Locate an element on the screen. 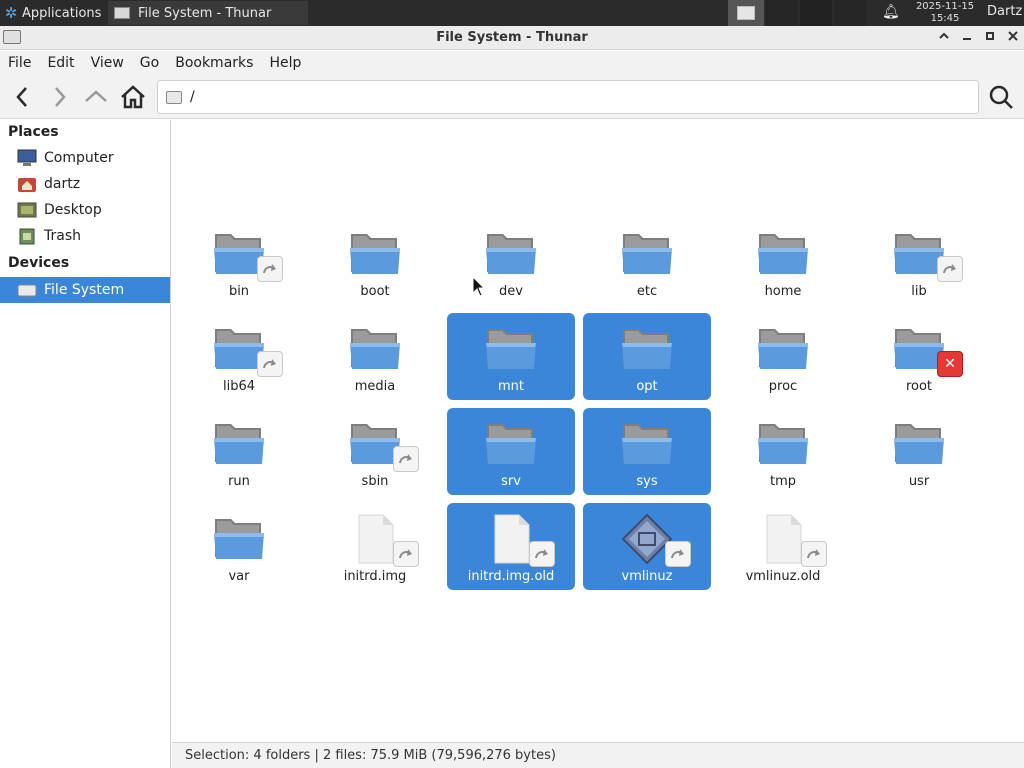  sidebar-item-desktop: Desktop is located at coordinates (85, 210).